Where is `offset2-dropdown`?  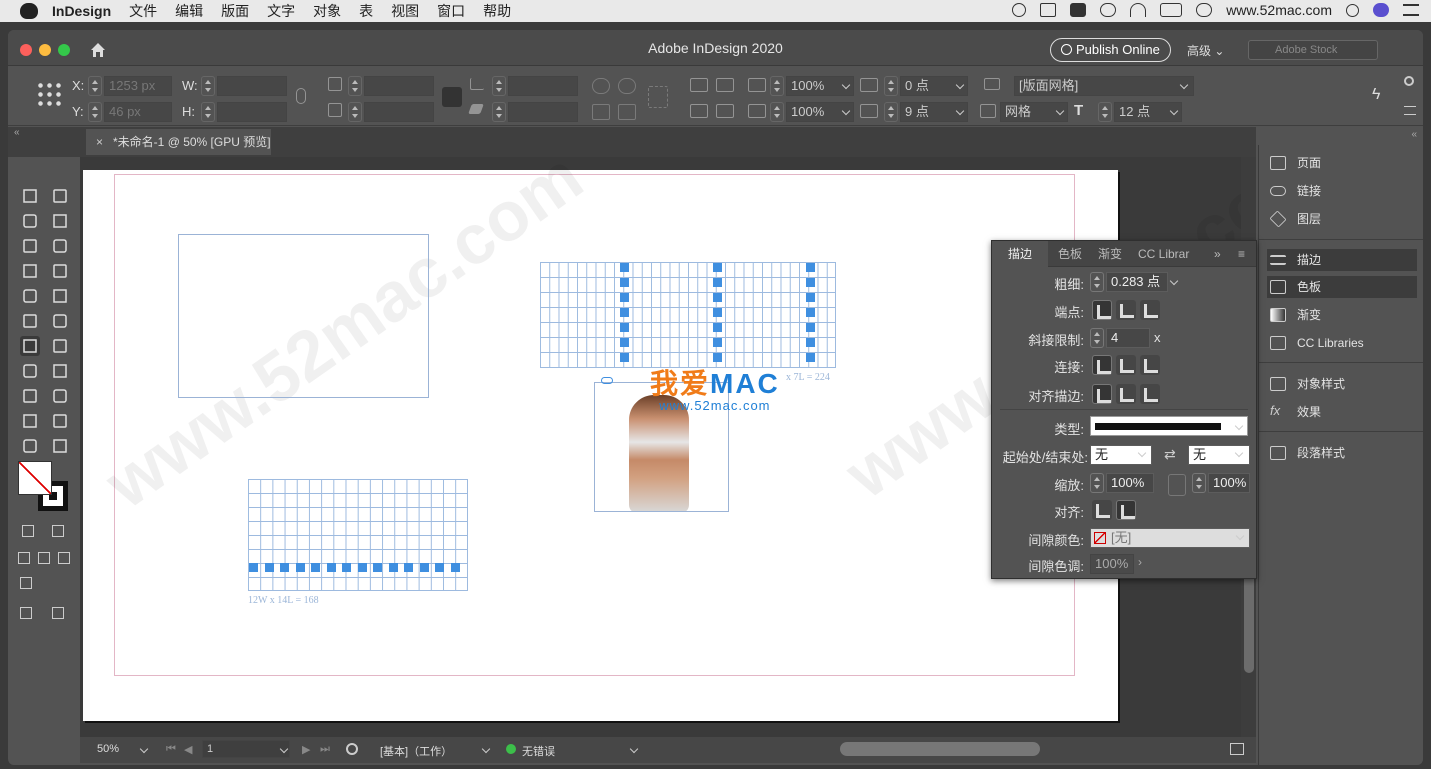
offset2-dropdown is located at coordinates (961, 111).